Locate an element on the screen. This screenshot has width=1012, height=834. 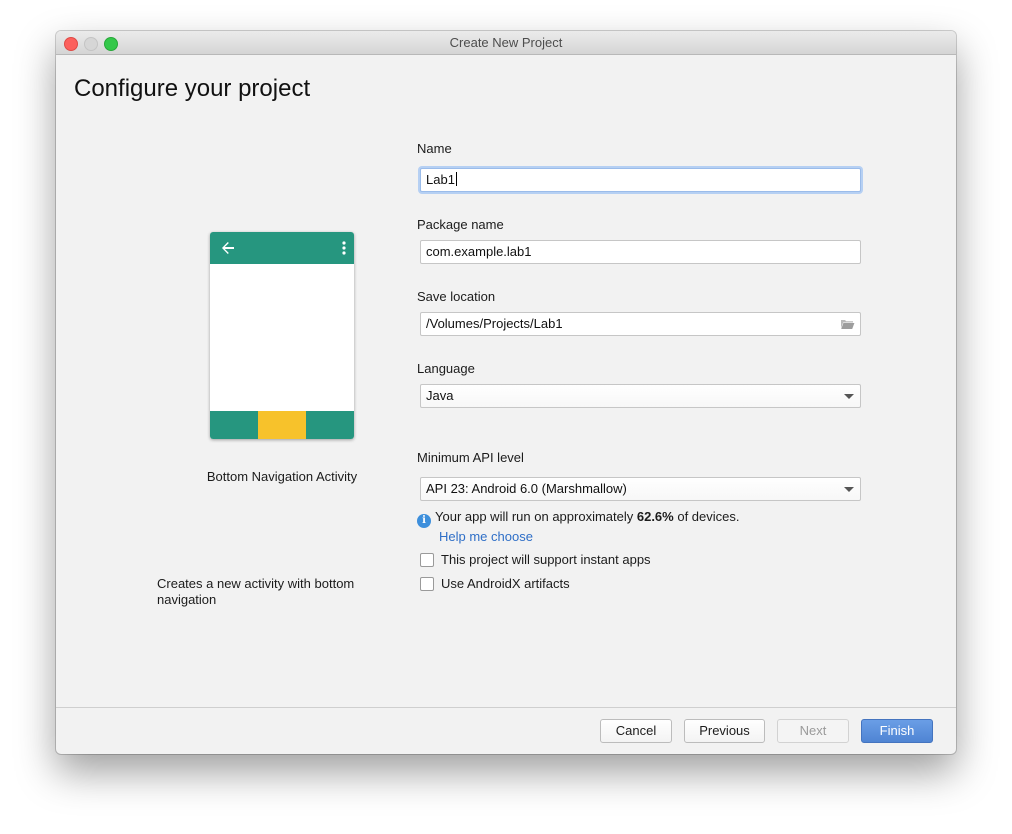
text-caret is located at coordinates (456, 179).